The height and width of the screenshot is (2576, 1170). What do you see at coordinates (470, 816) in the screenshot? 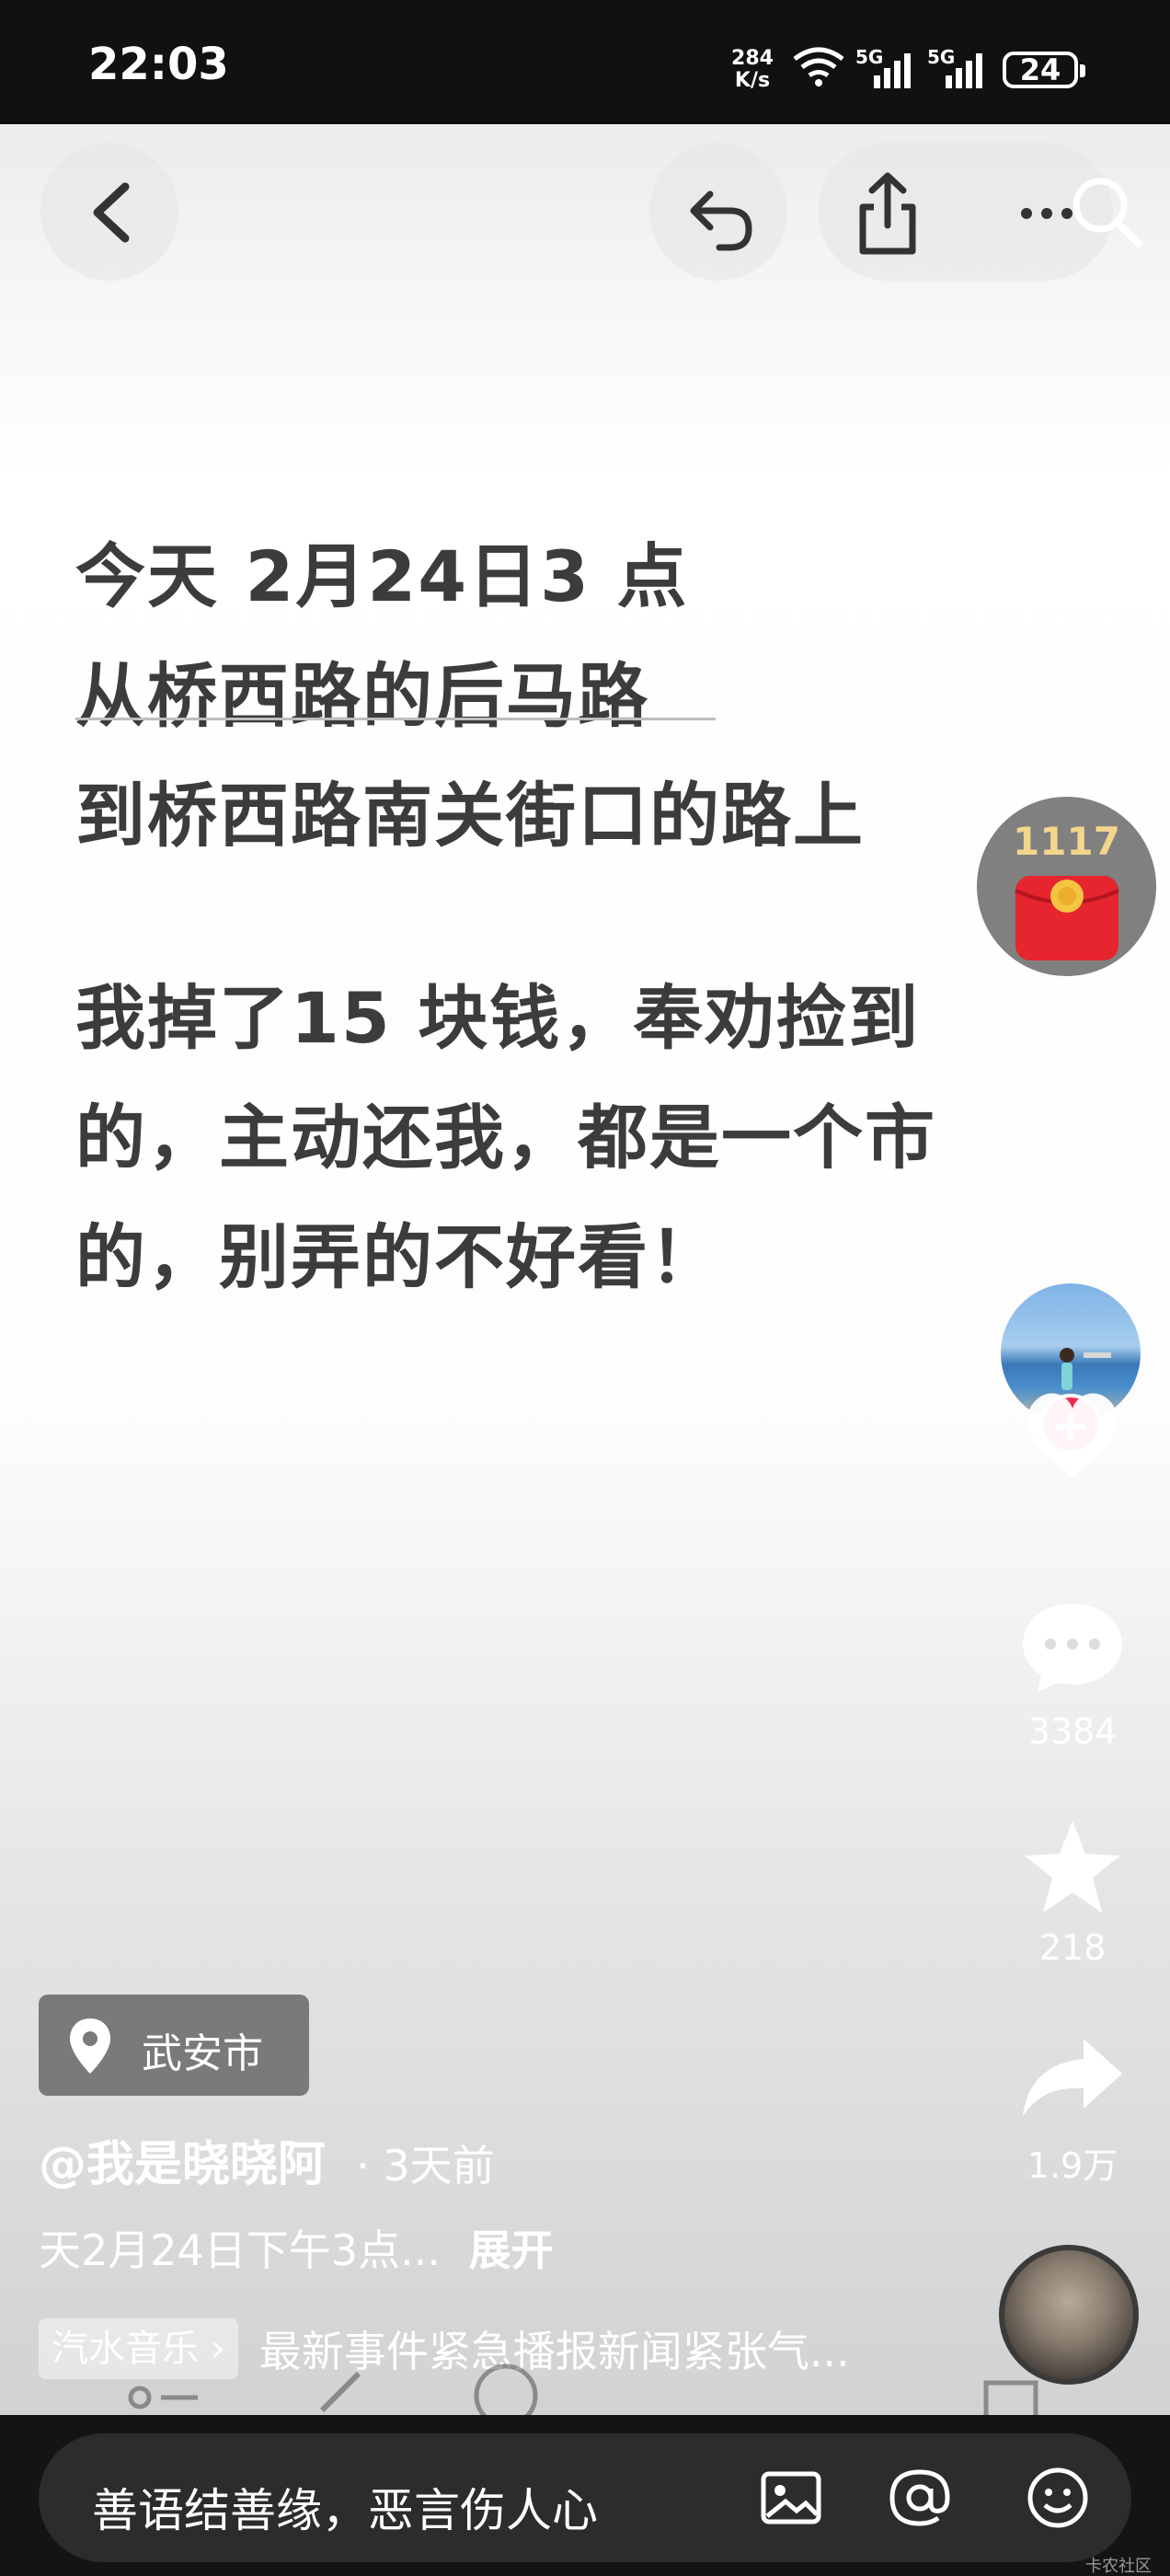
I see `post-text-line: 到桥西路南关街口的路上` at bounding box center [470, 816].